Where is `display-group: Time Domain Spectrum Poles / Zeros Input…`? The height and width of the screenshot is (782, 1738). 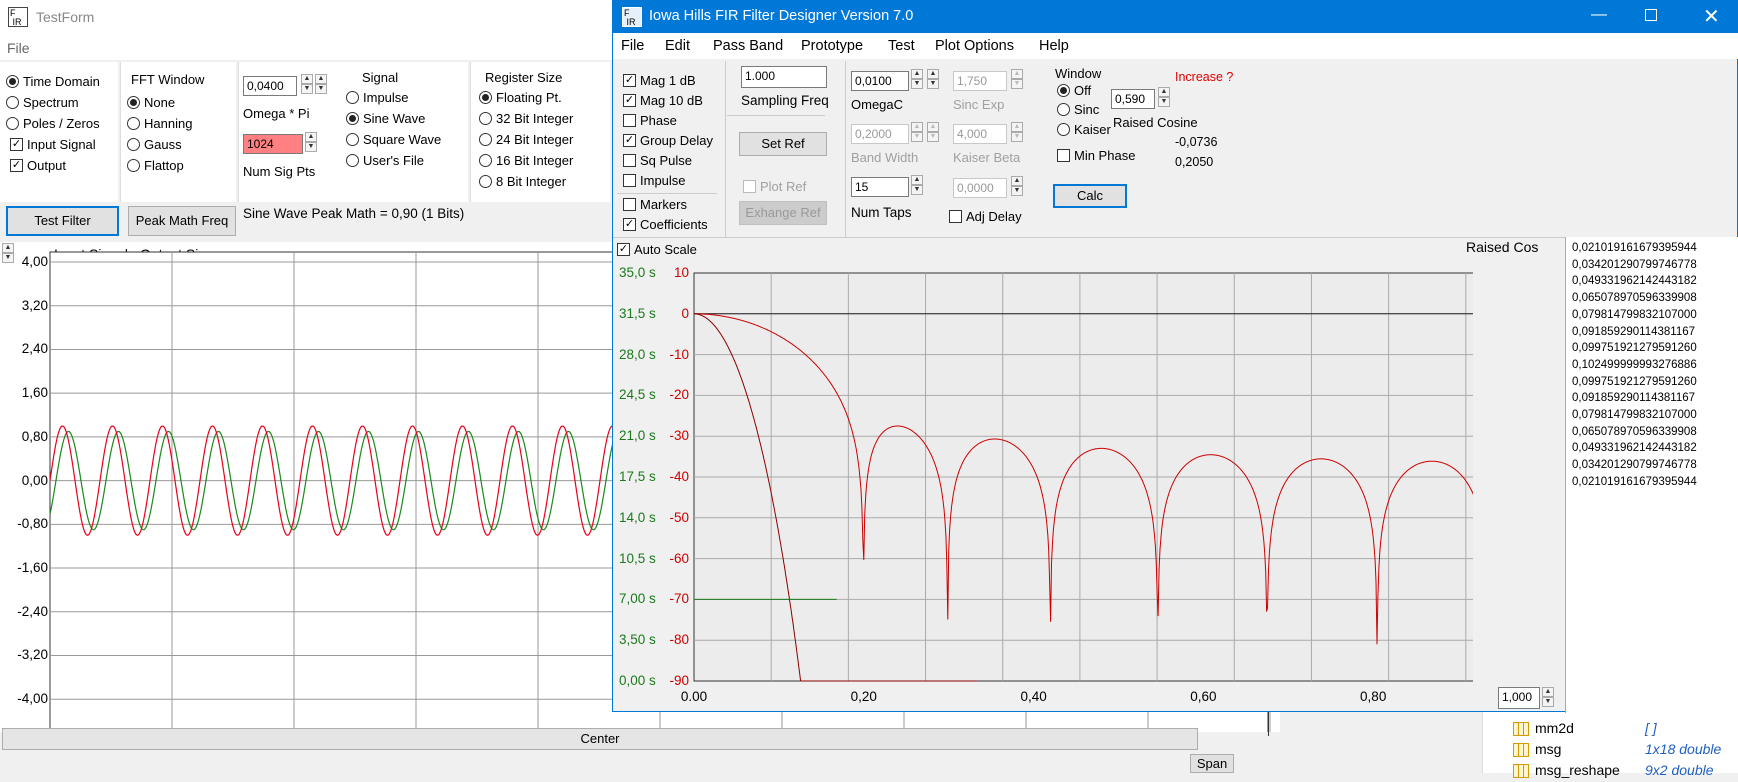 display-group: Time Domain Spectrum Poles / Zeros Input… is located at coordinates (59, 132).